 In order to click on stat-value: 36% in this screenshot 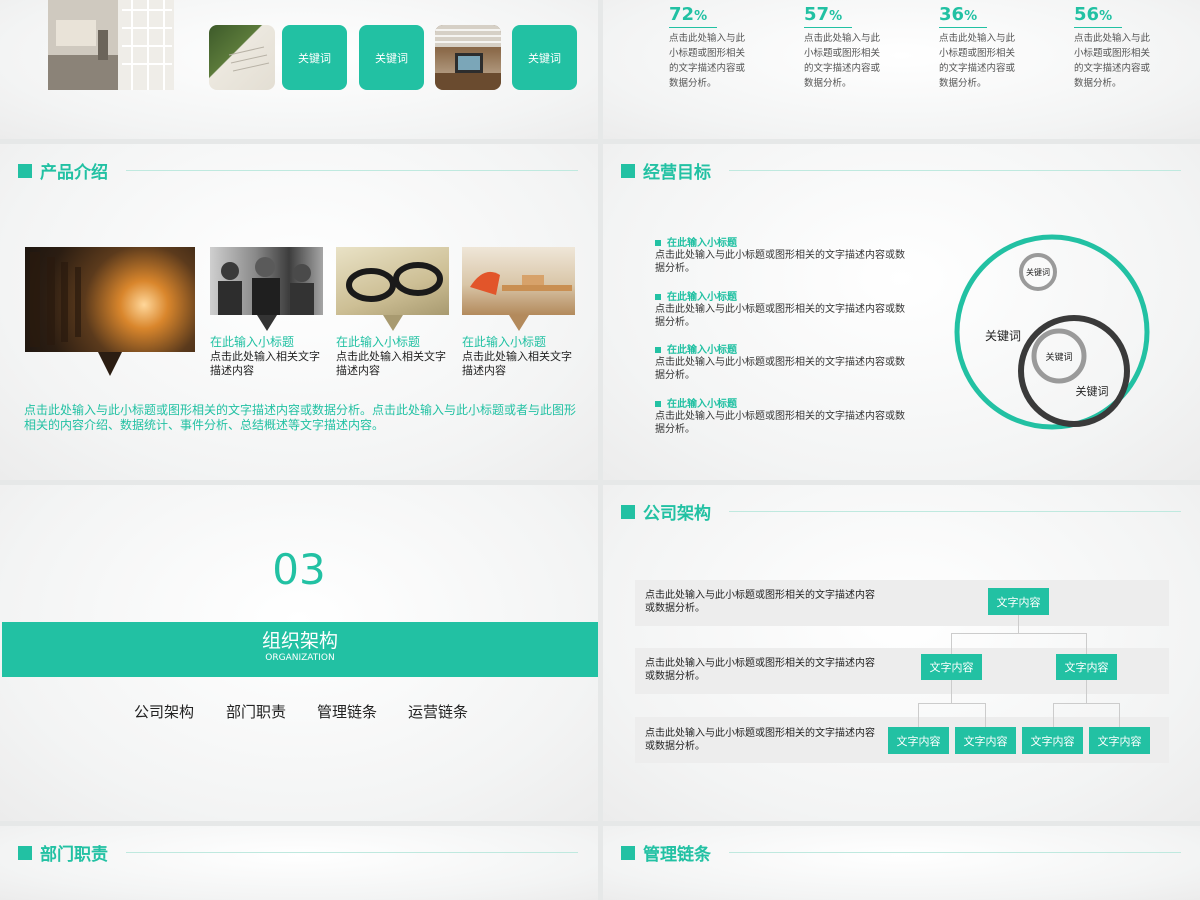, I will do `click(958, 14)`.